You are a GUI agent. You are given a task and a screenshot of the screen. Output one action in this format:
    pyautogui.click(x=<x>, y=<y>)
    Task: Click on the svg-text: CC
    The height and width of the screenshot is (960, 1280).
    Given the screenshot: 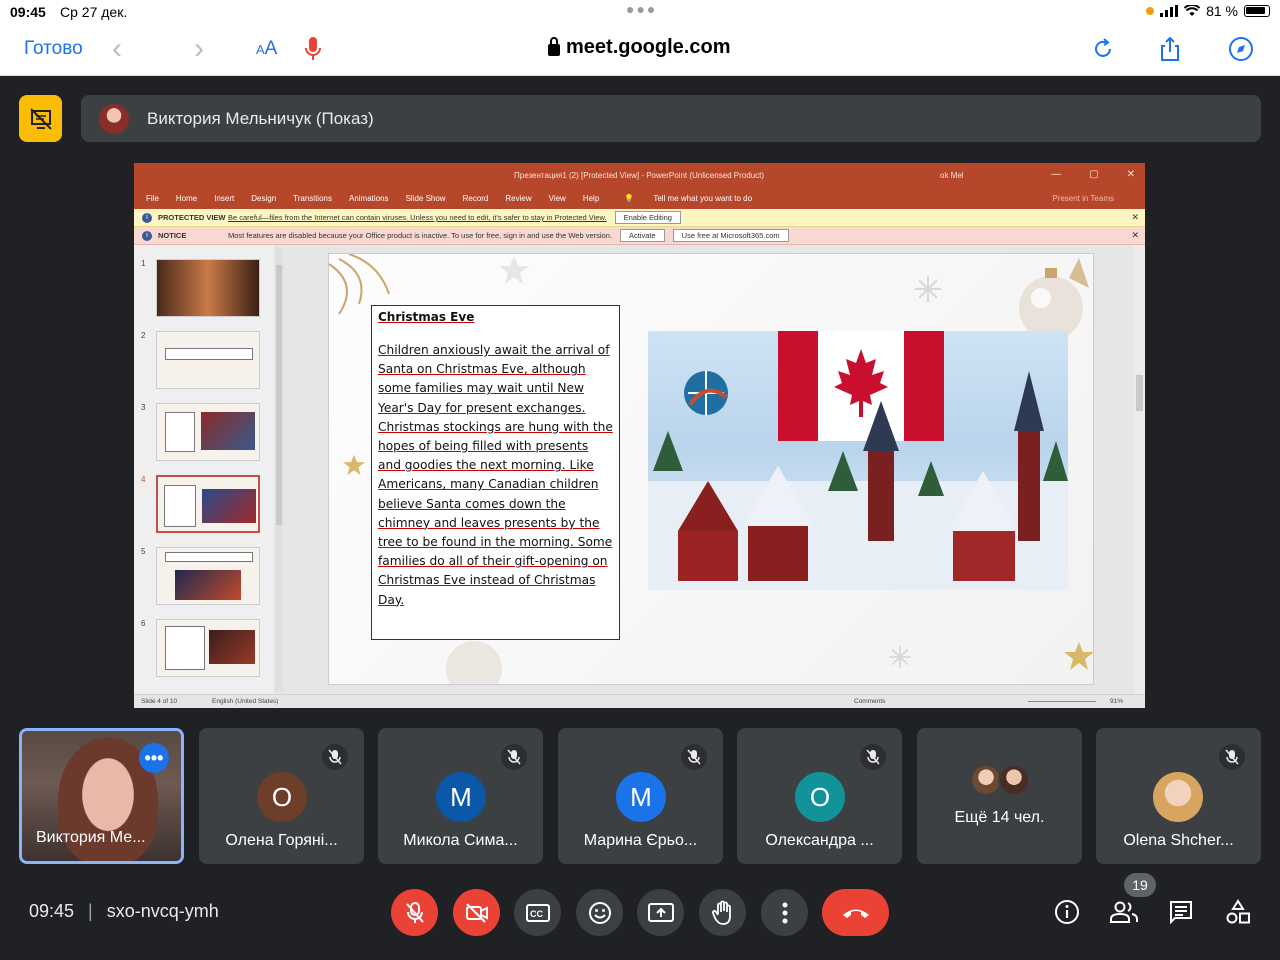 What is the action you would take?
    pyautogui.click(x=536, y=914)
    